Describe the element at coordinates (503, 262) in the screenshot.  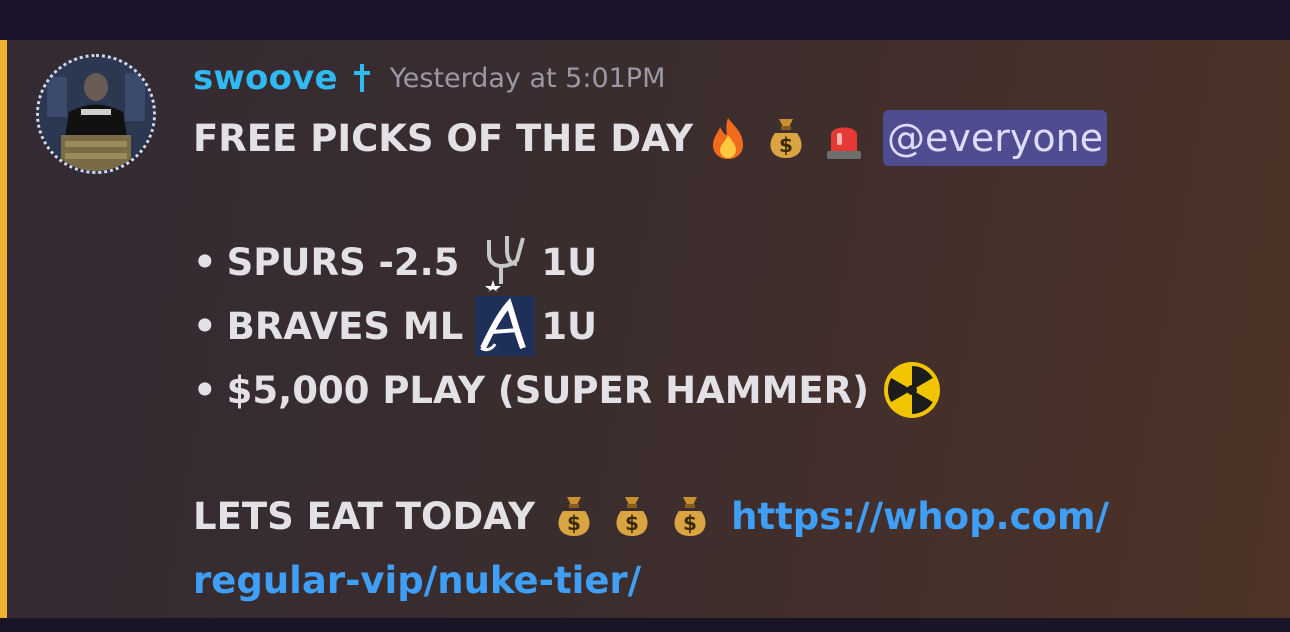
I see `spurs-logo` at that location.